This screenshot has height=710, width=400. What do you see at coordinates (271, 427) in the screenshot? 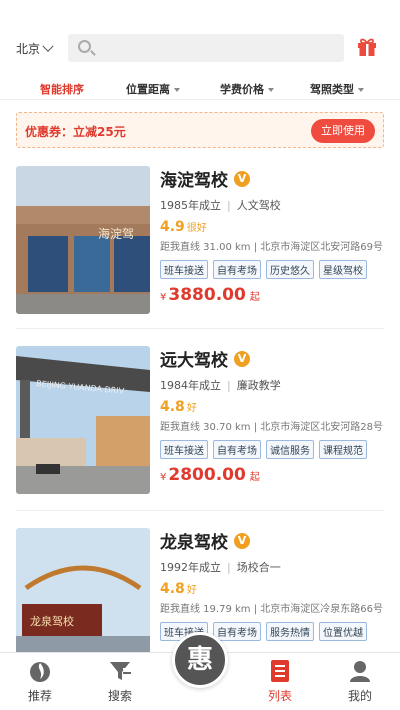
I see `address: 距我直线 30.70 km | 北京市海淀区北安河路28号` at bounding box center [271, 427].